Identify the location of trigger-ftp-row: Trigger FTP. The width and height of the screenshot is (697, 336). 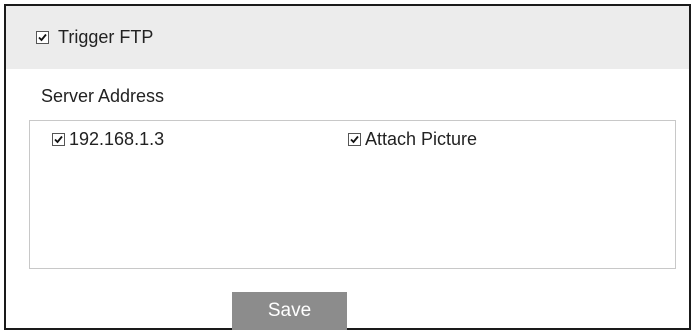
(94, 37).